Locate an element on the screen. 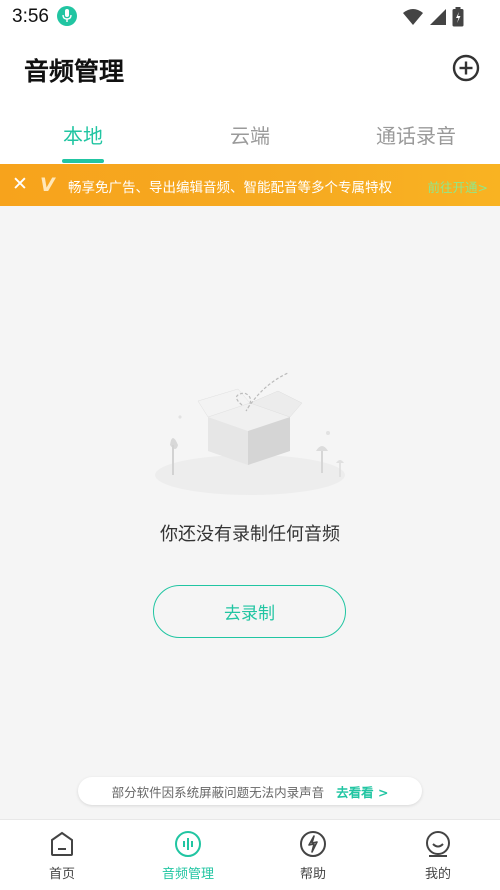 The height and width of the screenshot is (890, 500). tab-bar: 本地 云端 通话录音 is located at coordinates (250, 134).